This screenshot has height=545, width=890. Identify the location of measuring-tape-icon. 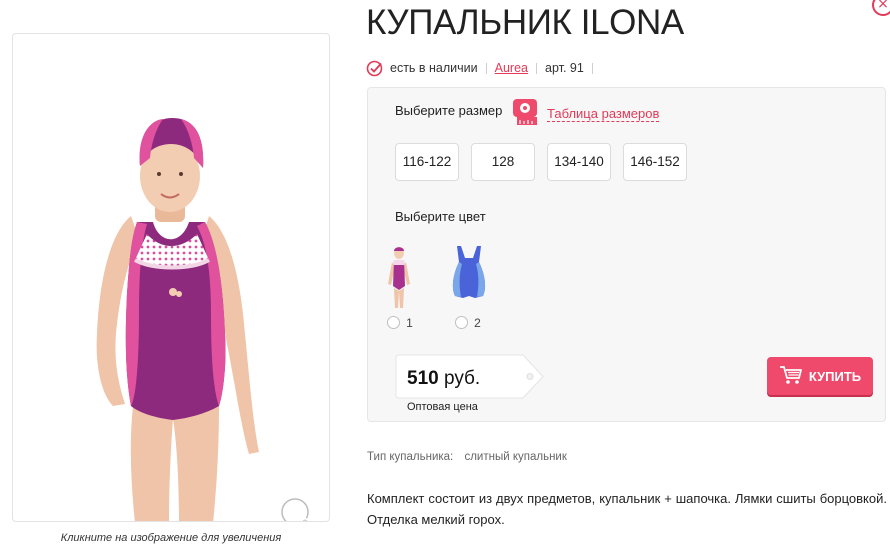
(526, 114).